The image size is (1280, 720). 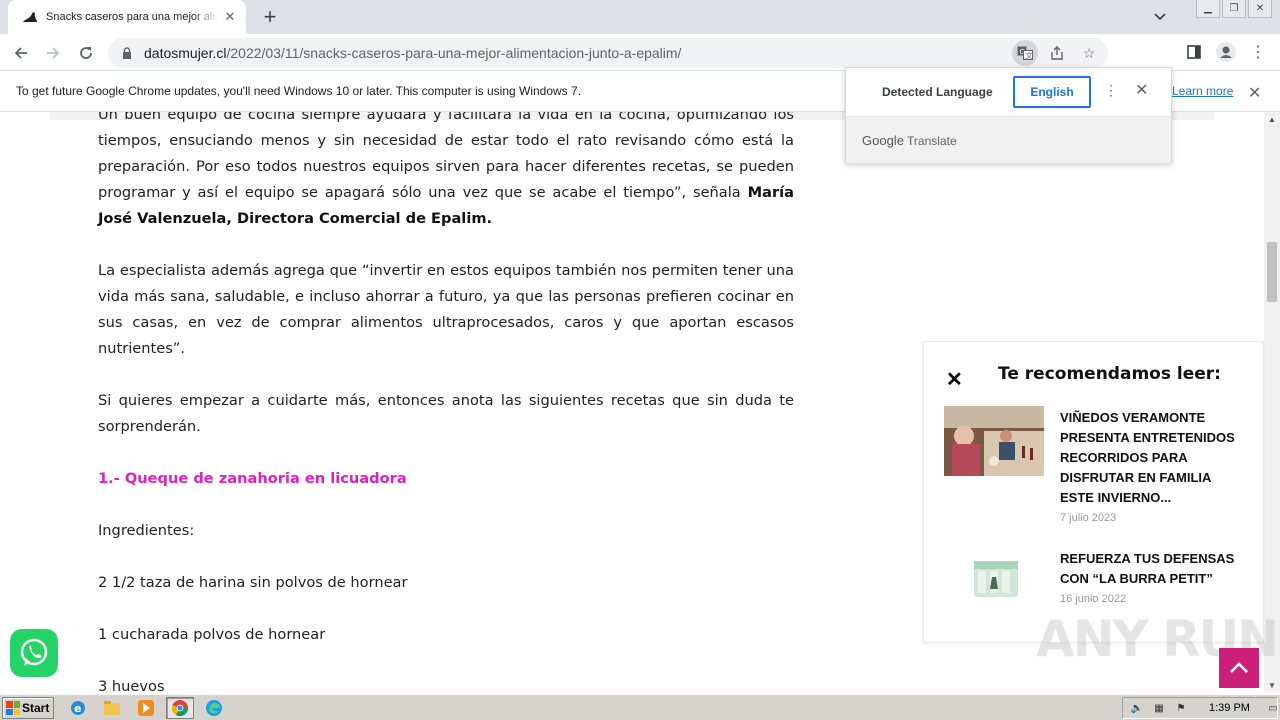 I want to click on recommendation-date: 16 junio 2022, so click(x=1093, y=599).